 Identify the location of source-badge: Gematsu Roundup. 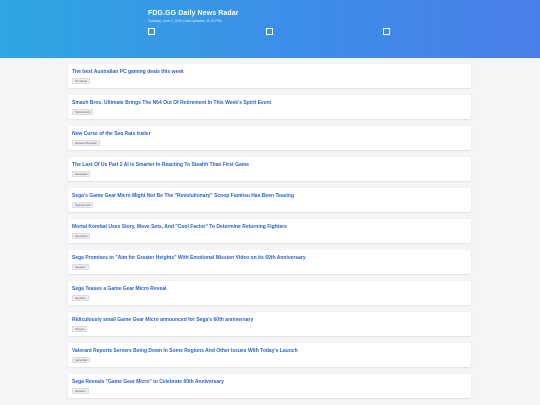
(86, 143).